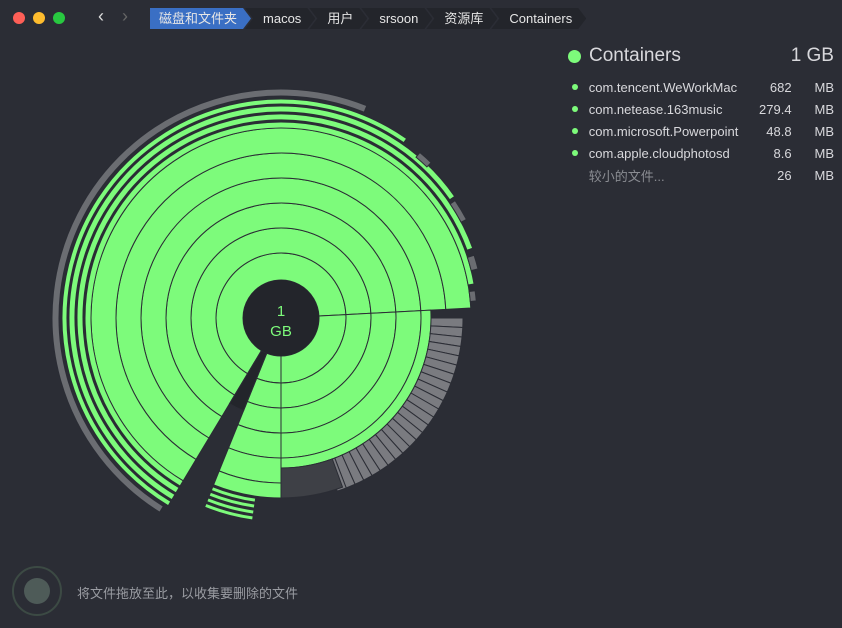 Image resolution: width=842 pixels, height=628 pixels. What do you see at coordinates (701, 153) in the screenshot?
I see `list-item: com.apple.cloudphotosd 8.6 MB` at bounding box center [701, 153].